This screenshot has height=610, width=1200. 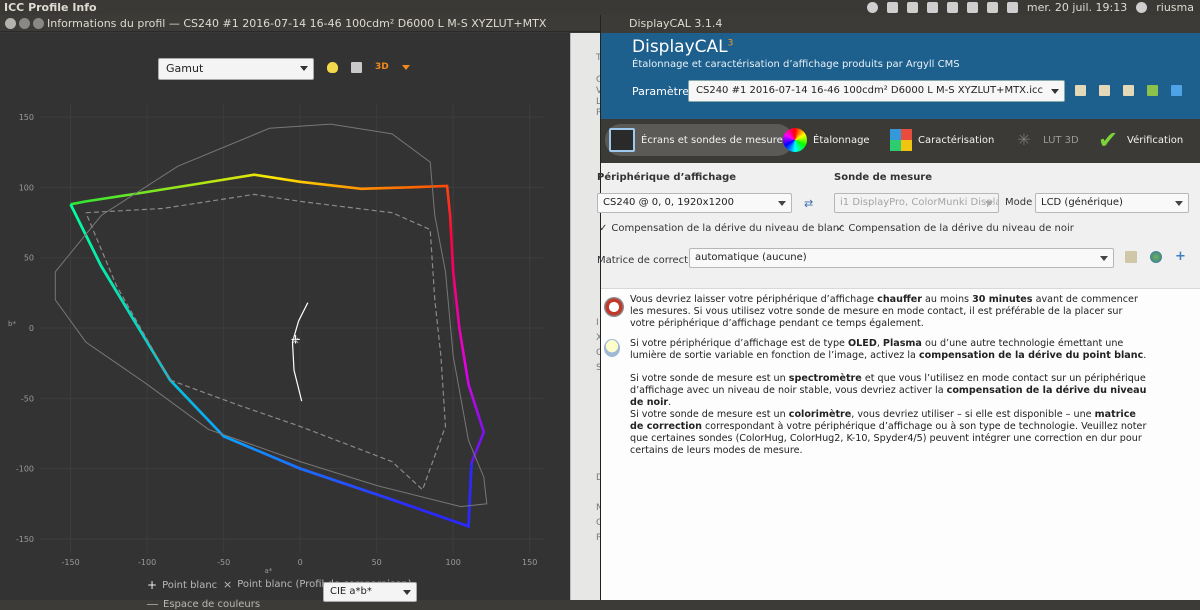 I want to click on bluetooth-icon, so click(x=992, y=7).